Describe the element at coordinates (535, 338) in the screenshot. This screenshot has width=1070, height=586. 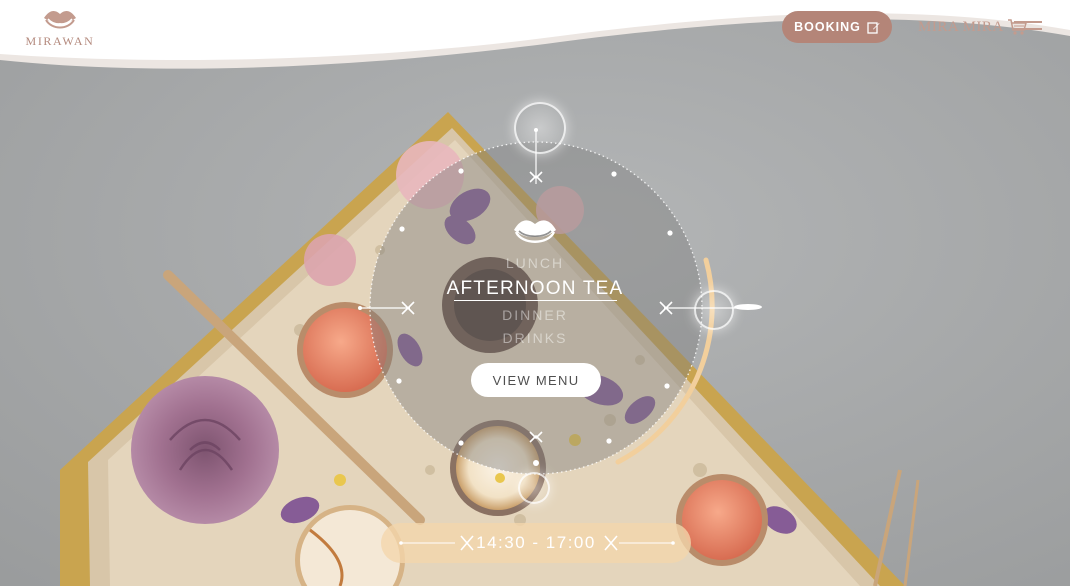
I see `menu-item-drinks: DRINKS` at that location.